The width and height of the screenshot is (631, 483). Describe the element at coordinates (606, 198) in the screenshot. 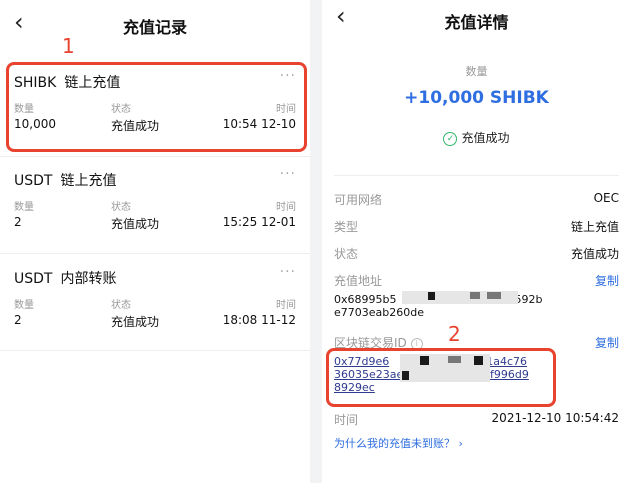

I see `network-value: OEC` at that location.